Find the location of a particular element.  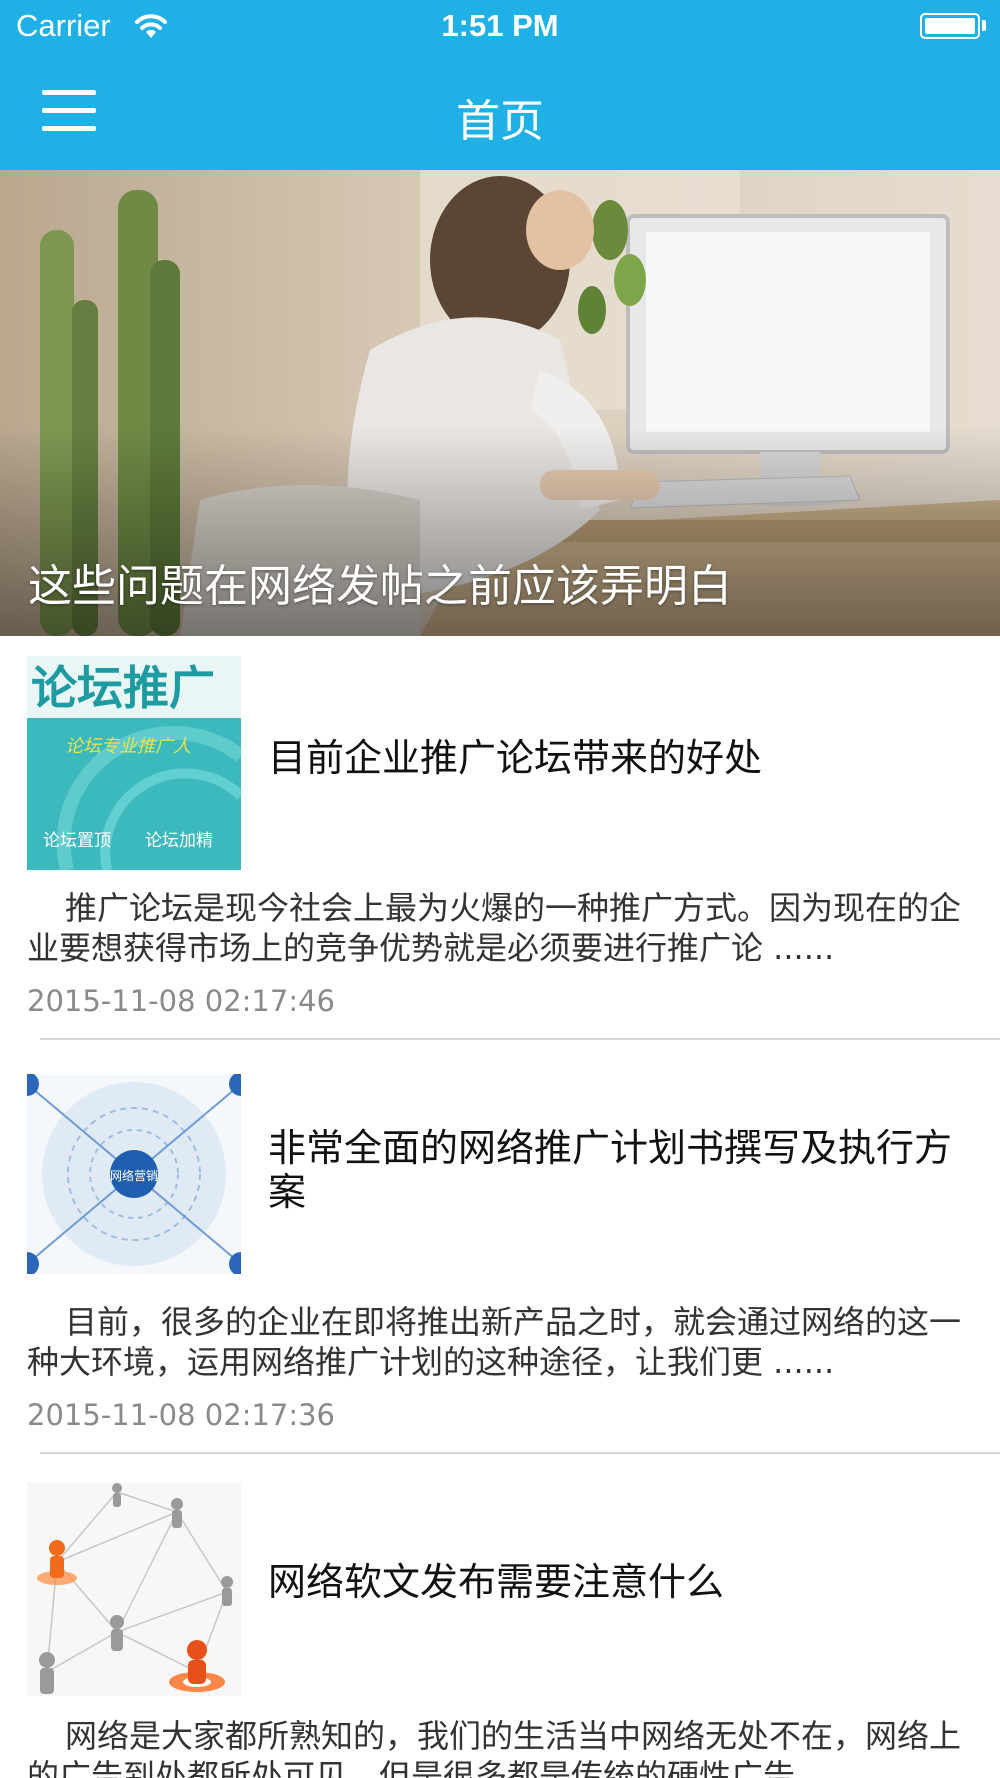

navigation-header: Carrier 1:51 PM 首页 is located at coordinates (500, 85).